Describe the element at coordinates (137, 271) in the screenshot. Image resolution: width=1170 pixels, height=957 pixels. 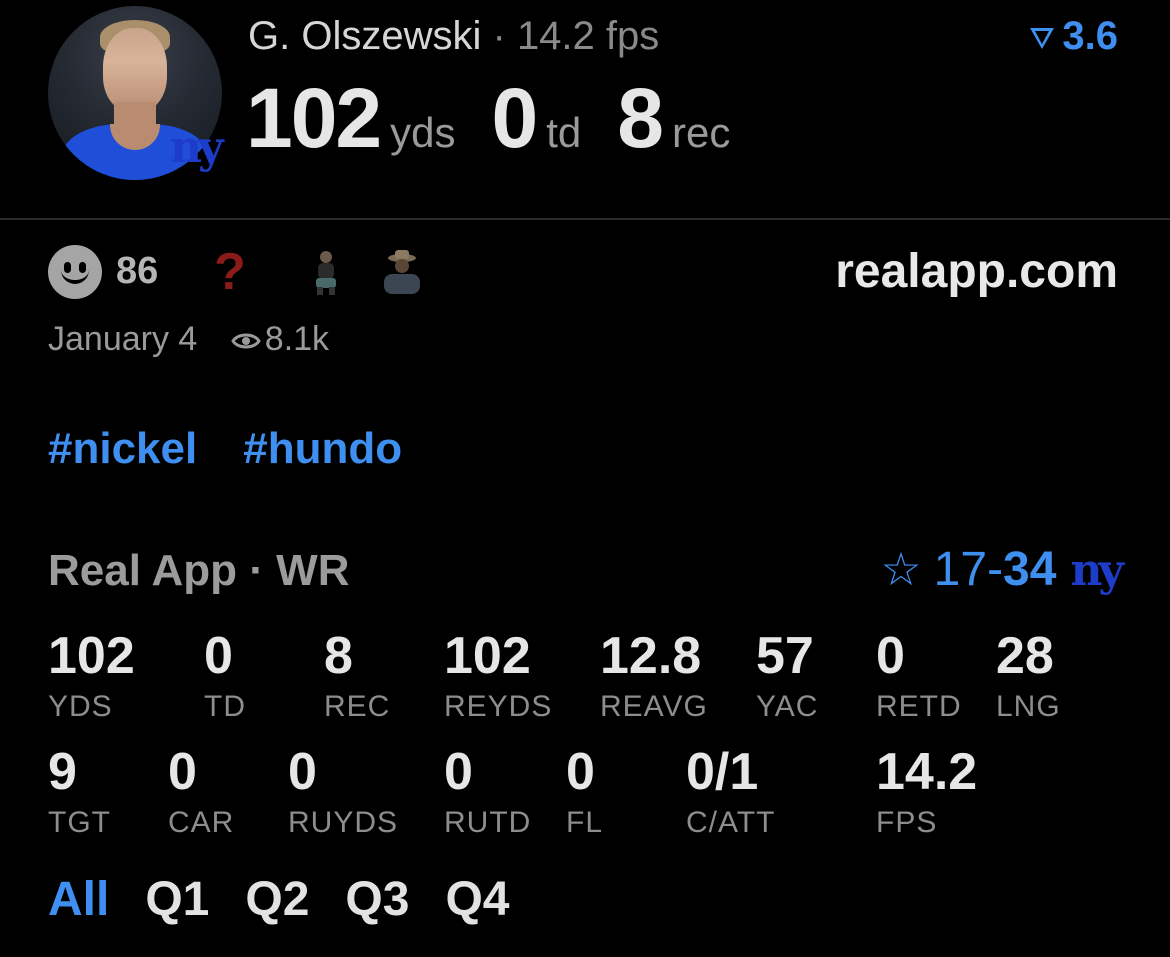
I see `reaction-count: 86` at that location.